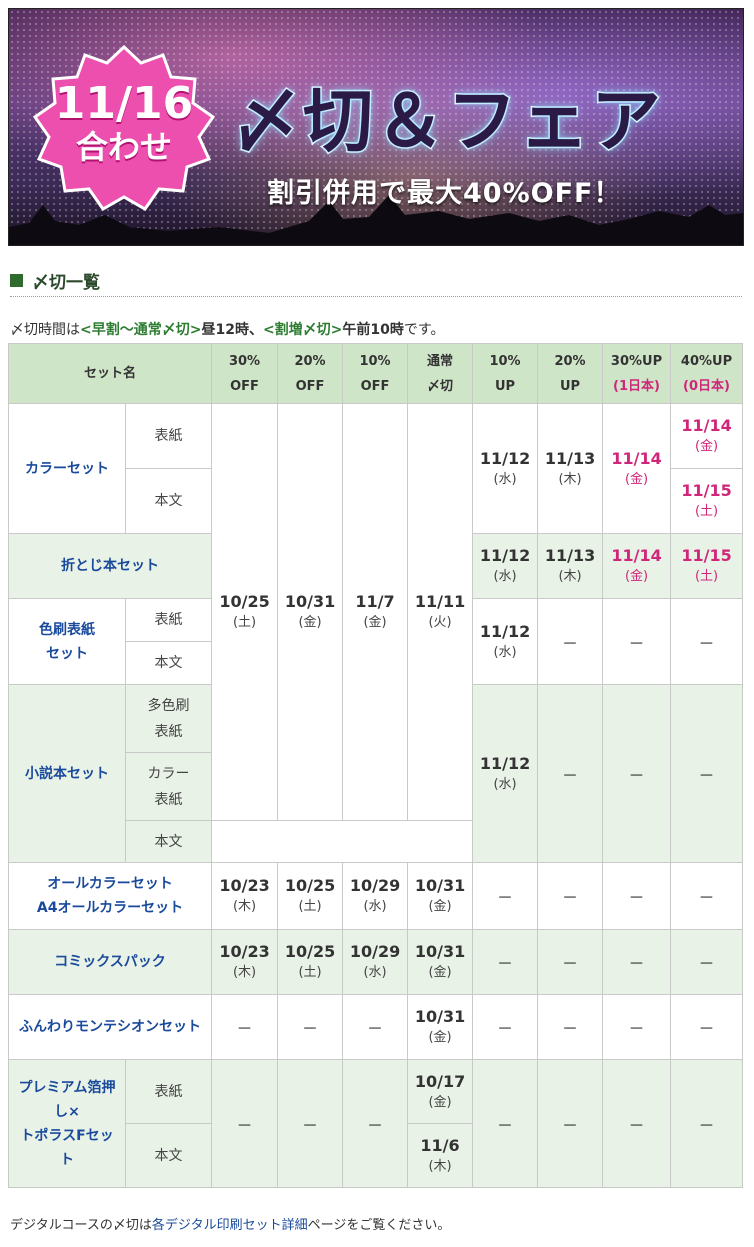 The image size is (754, 1247). What do you see at coordinates (424, 330) in the screenshot?
I see `note-suffix: です。` at bounding box center [424, 330].